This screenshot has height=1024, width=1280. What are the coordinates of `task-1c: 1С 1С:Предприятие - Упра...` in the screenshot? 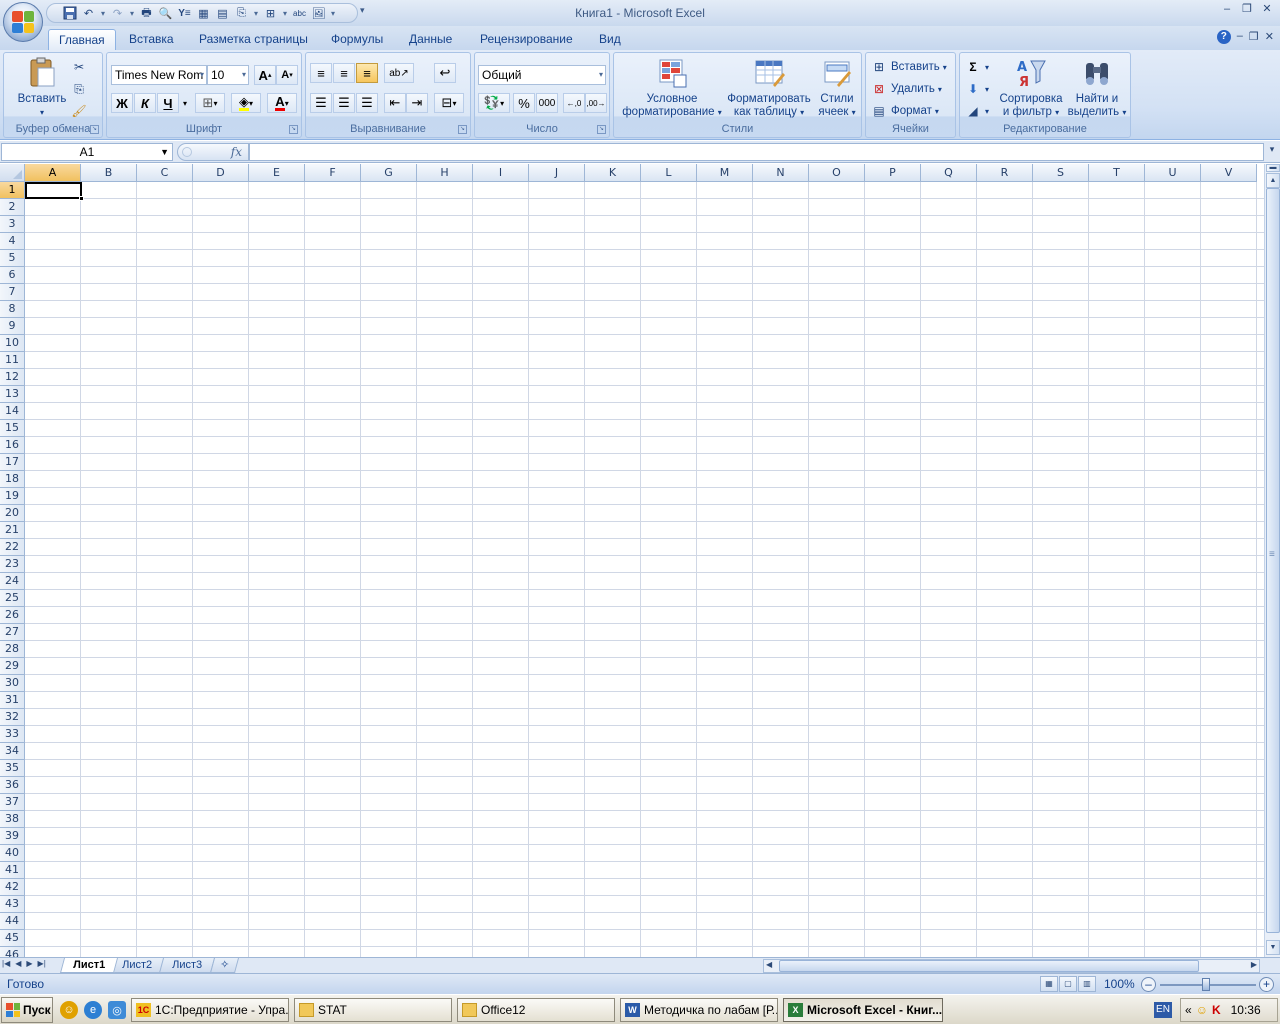 It's located at (210, 1010).